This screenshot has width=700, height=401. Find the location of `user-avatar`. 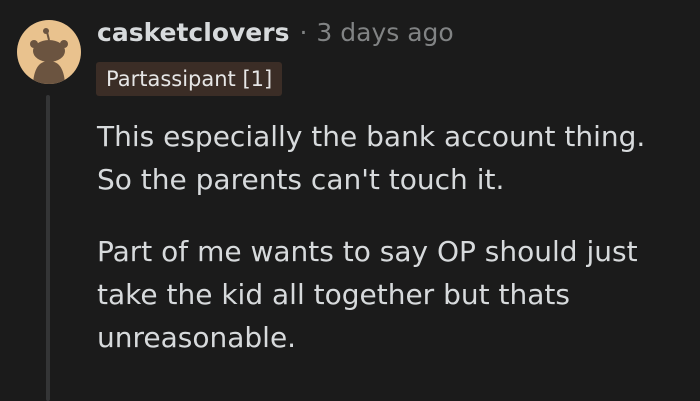

user-avatar is located at coordinates (49, 52).